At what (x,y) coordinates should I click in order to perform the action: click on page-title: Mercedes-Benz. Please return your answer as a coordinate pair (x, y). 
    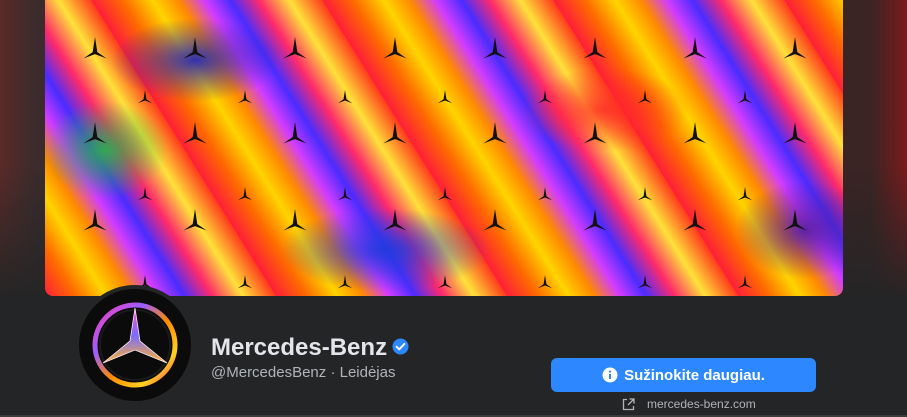
    Looking at the image, I should click on (299, 348).